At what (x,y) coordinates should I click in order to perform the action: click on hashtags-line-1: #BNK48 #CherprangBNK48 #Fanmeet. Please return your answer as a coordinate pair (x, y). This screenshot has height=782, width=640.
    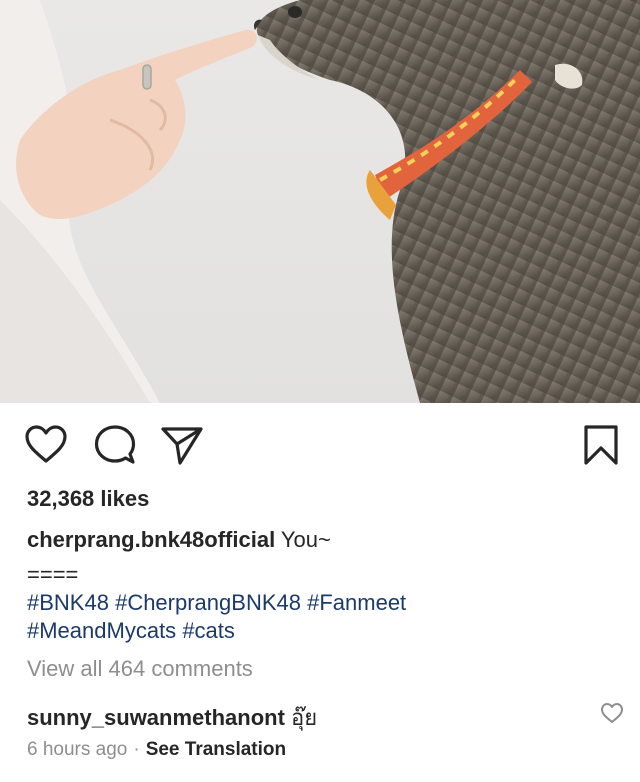
    Looking at the image, I should click on (216, 603).